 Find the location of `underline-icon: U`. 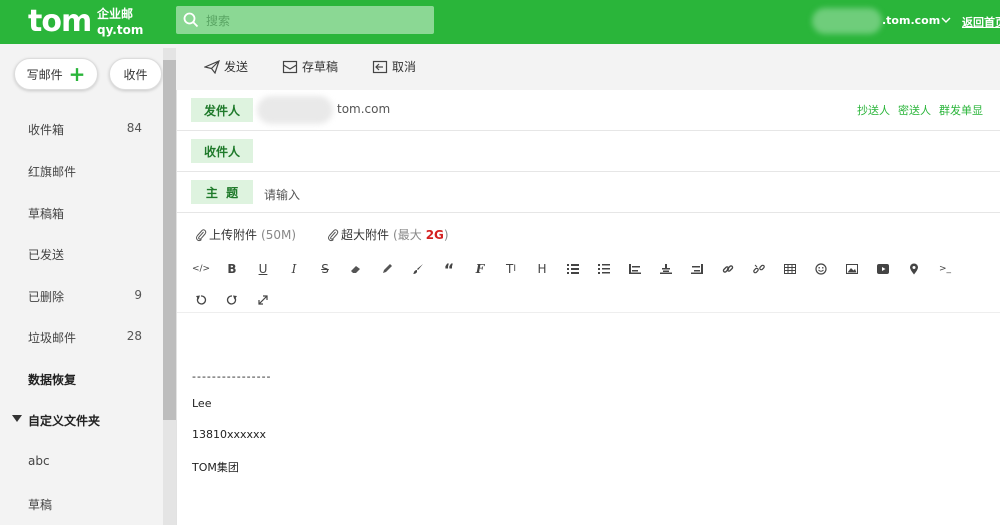

underline-icon: U is located at coordinates (263, 269).